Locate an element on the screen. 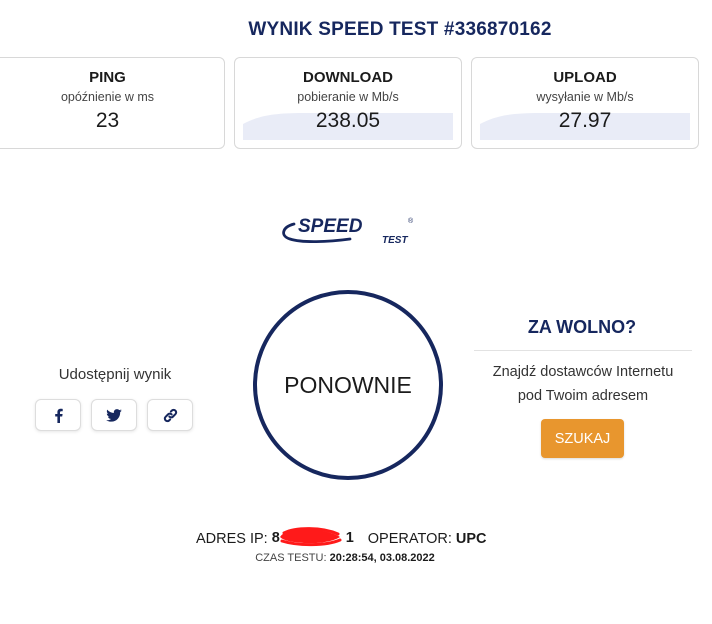  share-link-button is located at coordinates (170, 415).